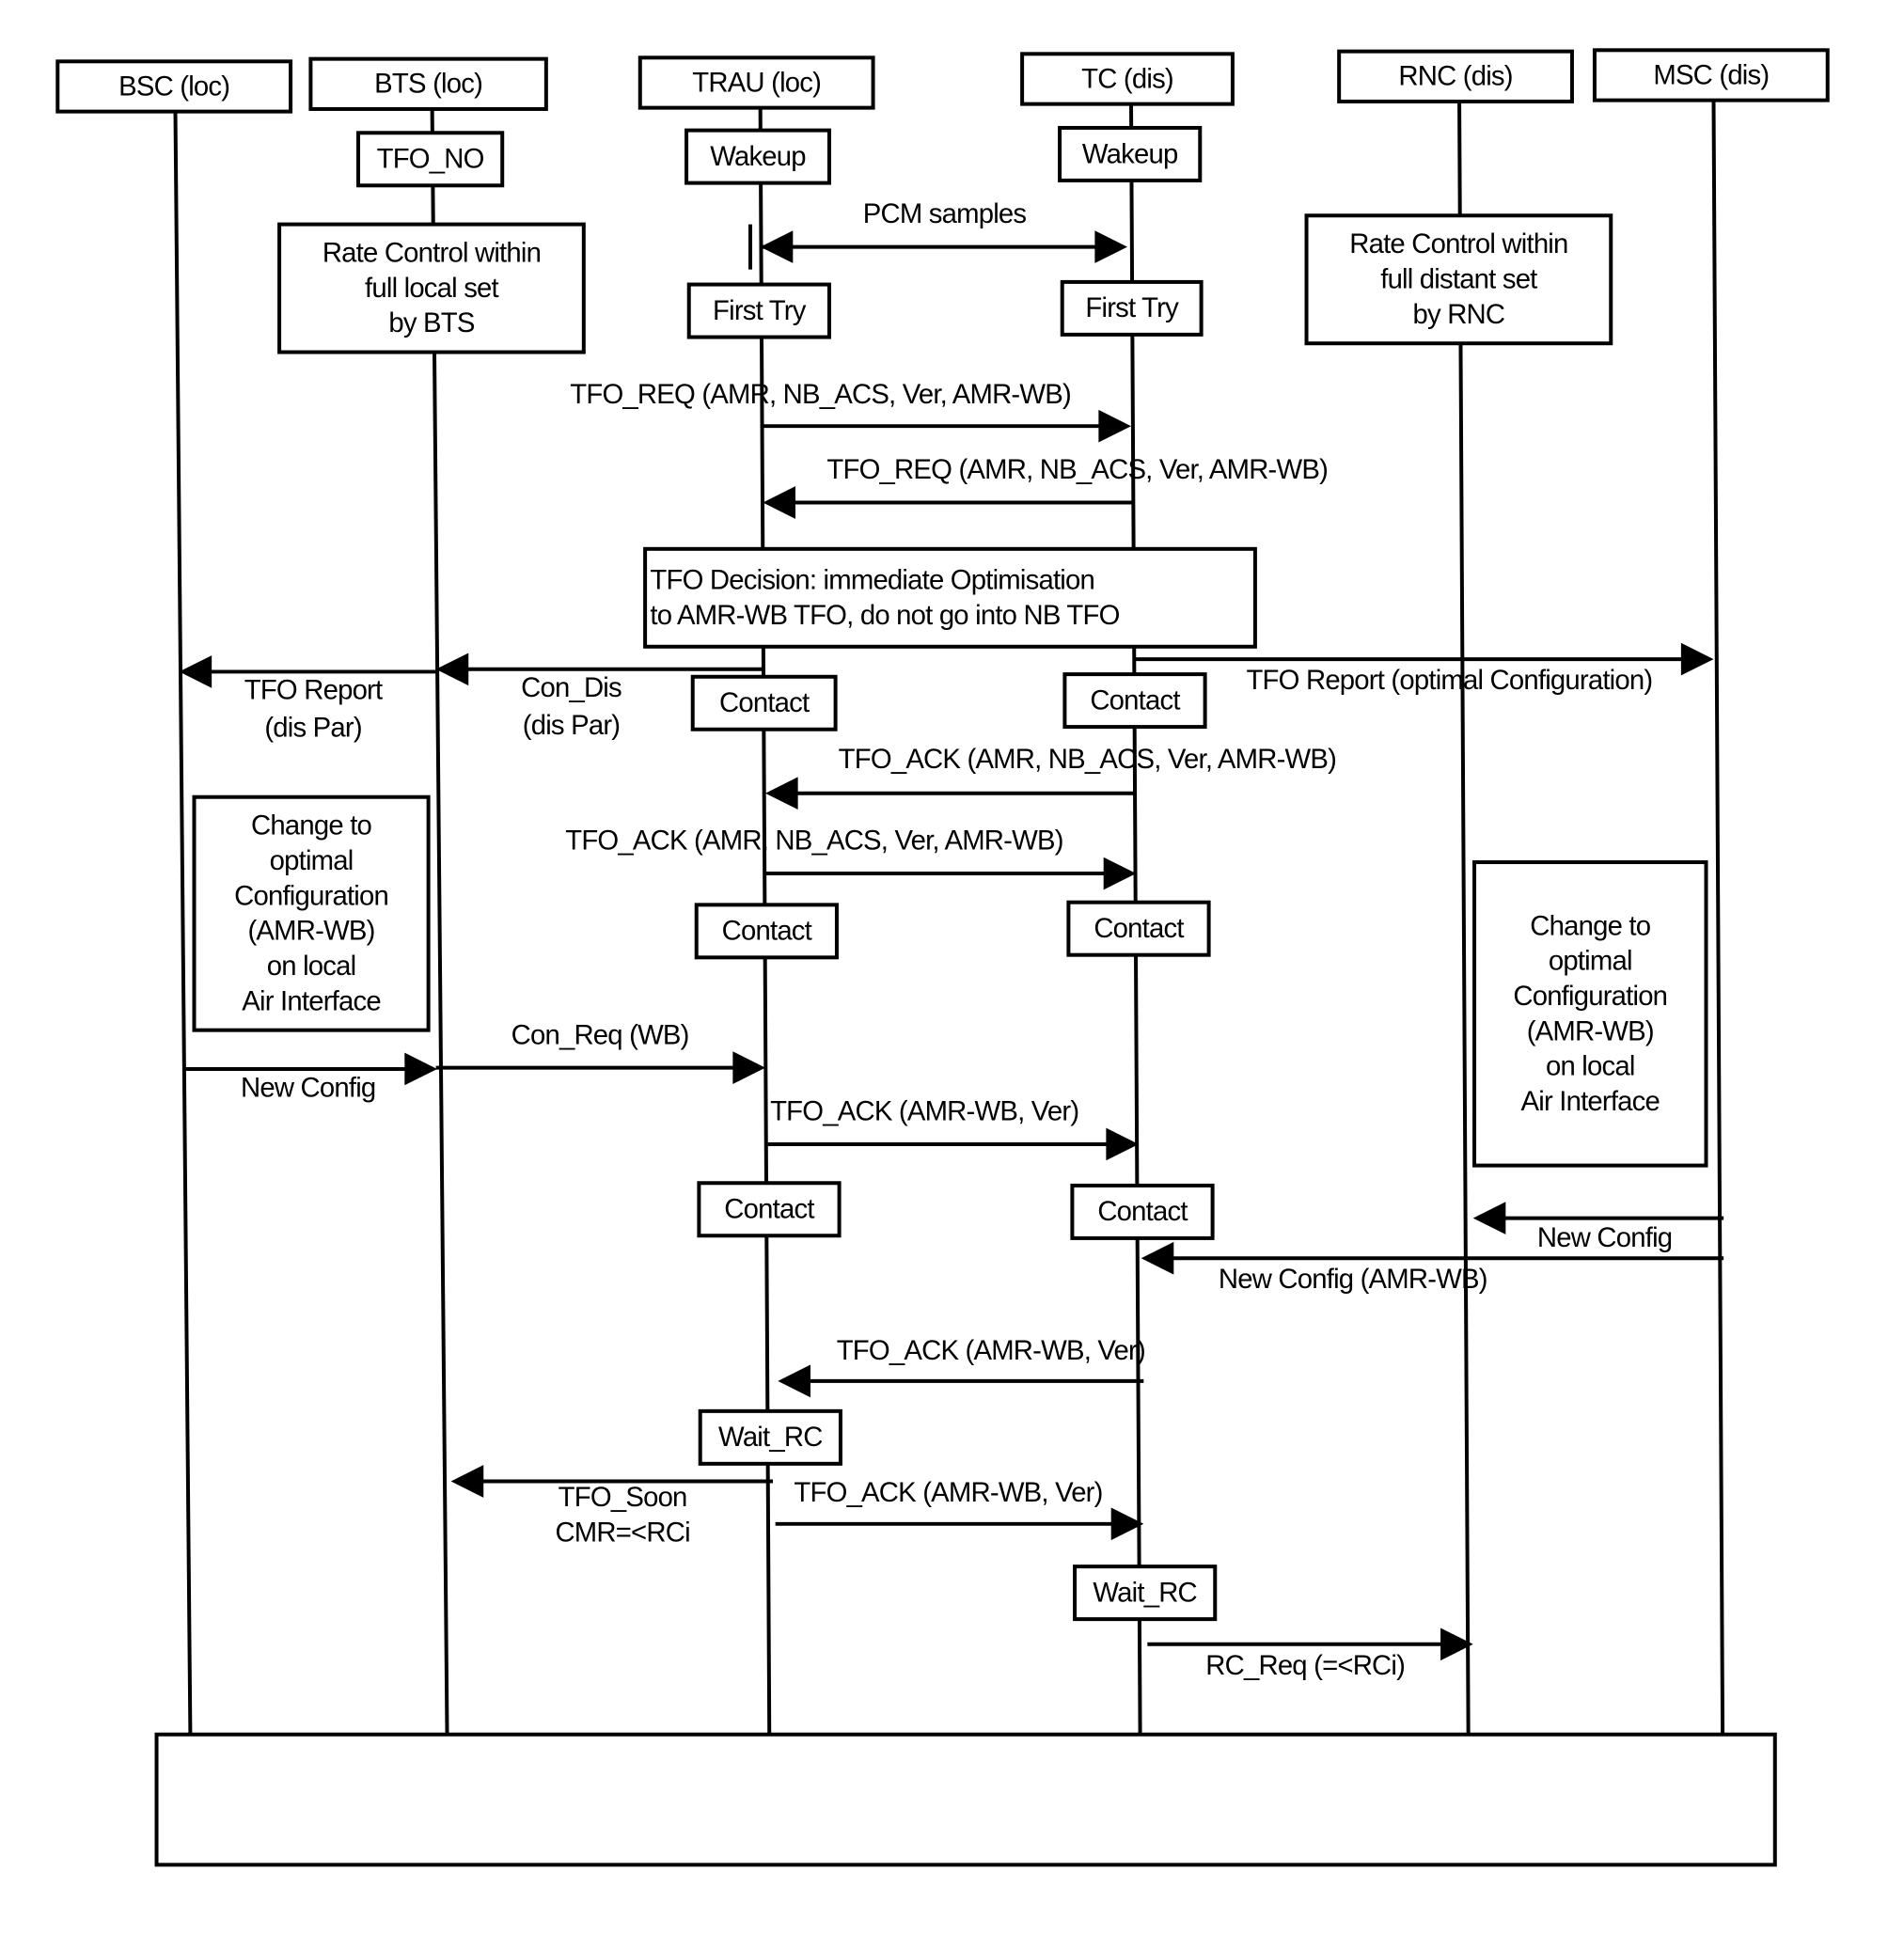  I want to click on message-label: Con_Req (WB), so click(600, 1034).